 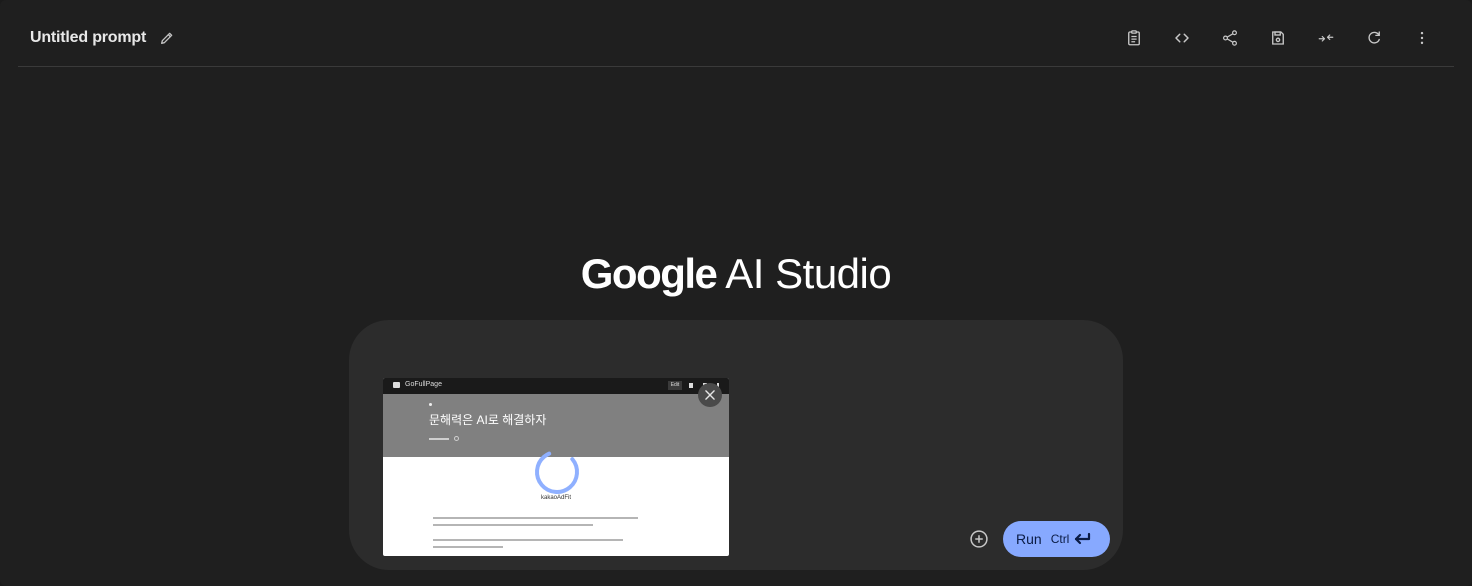 I want to click on thumbnail-toolbar: GoFullPage Edit, so click(x=556, y=386).